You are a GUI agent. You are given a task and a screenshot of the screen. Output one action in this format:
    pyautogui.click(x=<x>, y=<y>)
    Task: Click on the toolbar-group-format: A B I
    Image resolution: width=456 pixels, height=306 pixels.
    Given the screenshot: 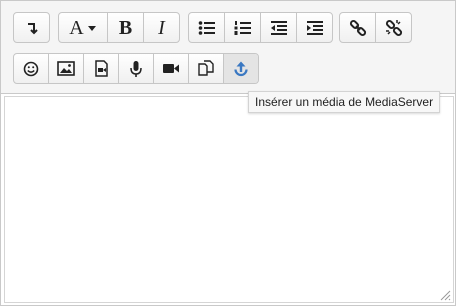 What is the action you would take?
    pyautogui.click(x=119, y=27)
    